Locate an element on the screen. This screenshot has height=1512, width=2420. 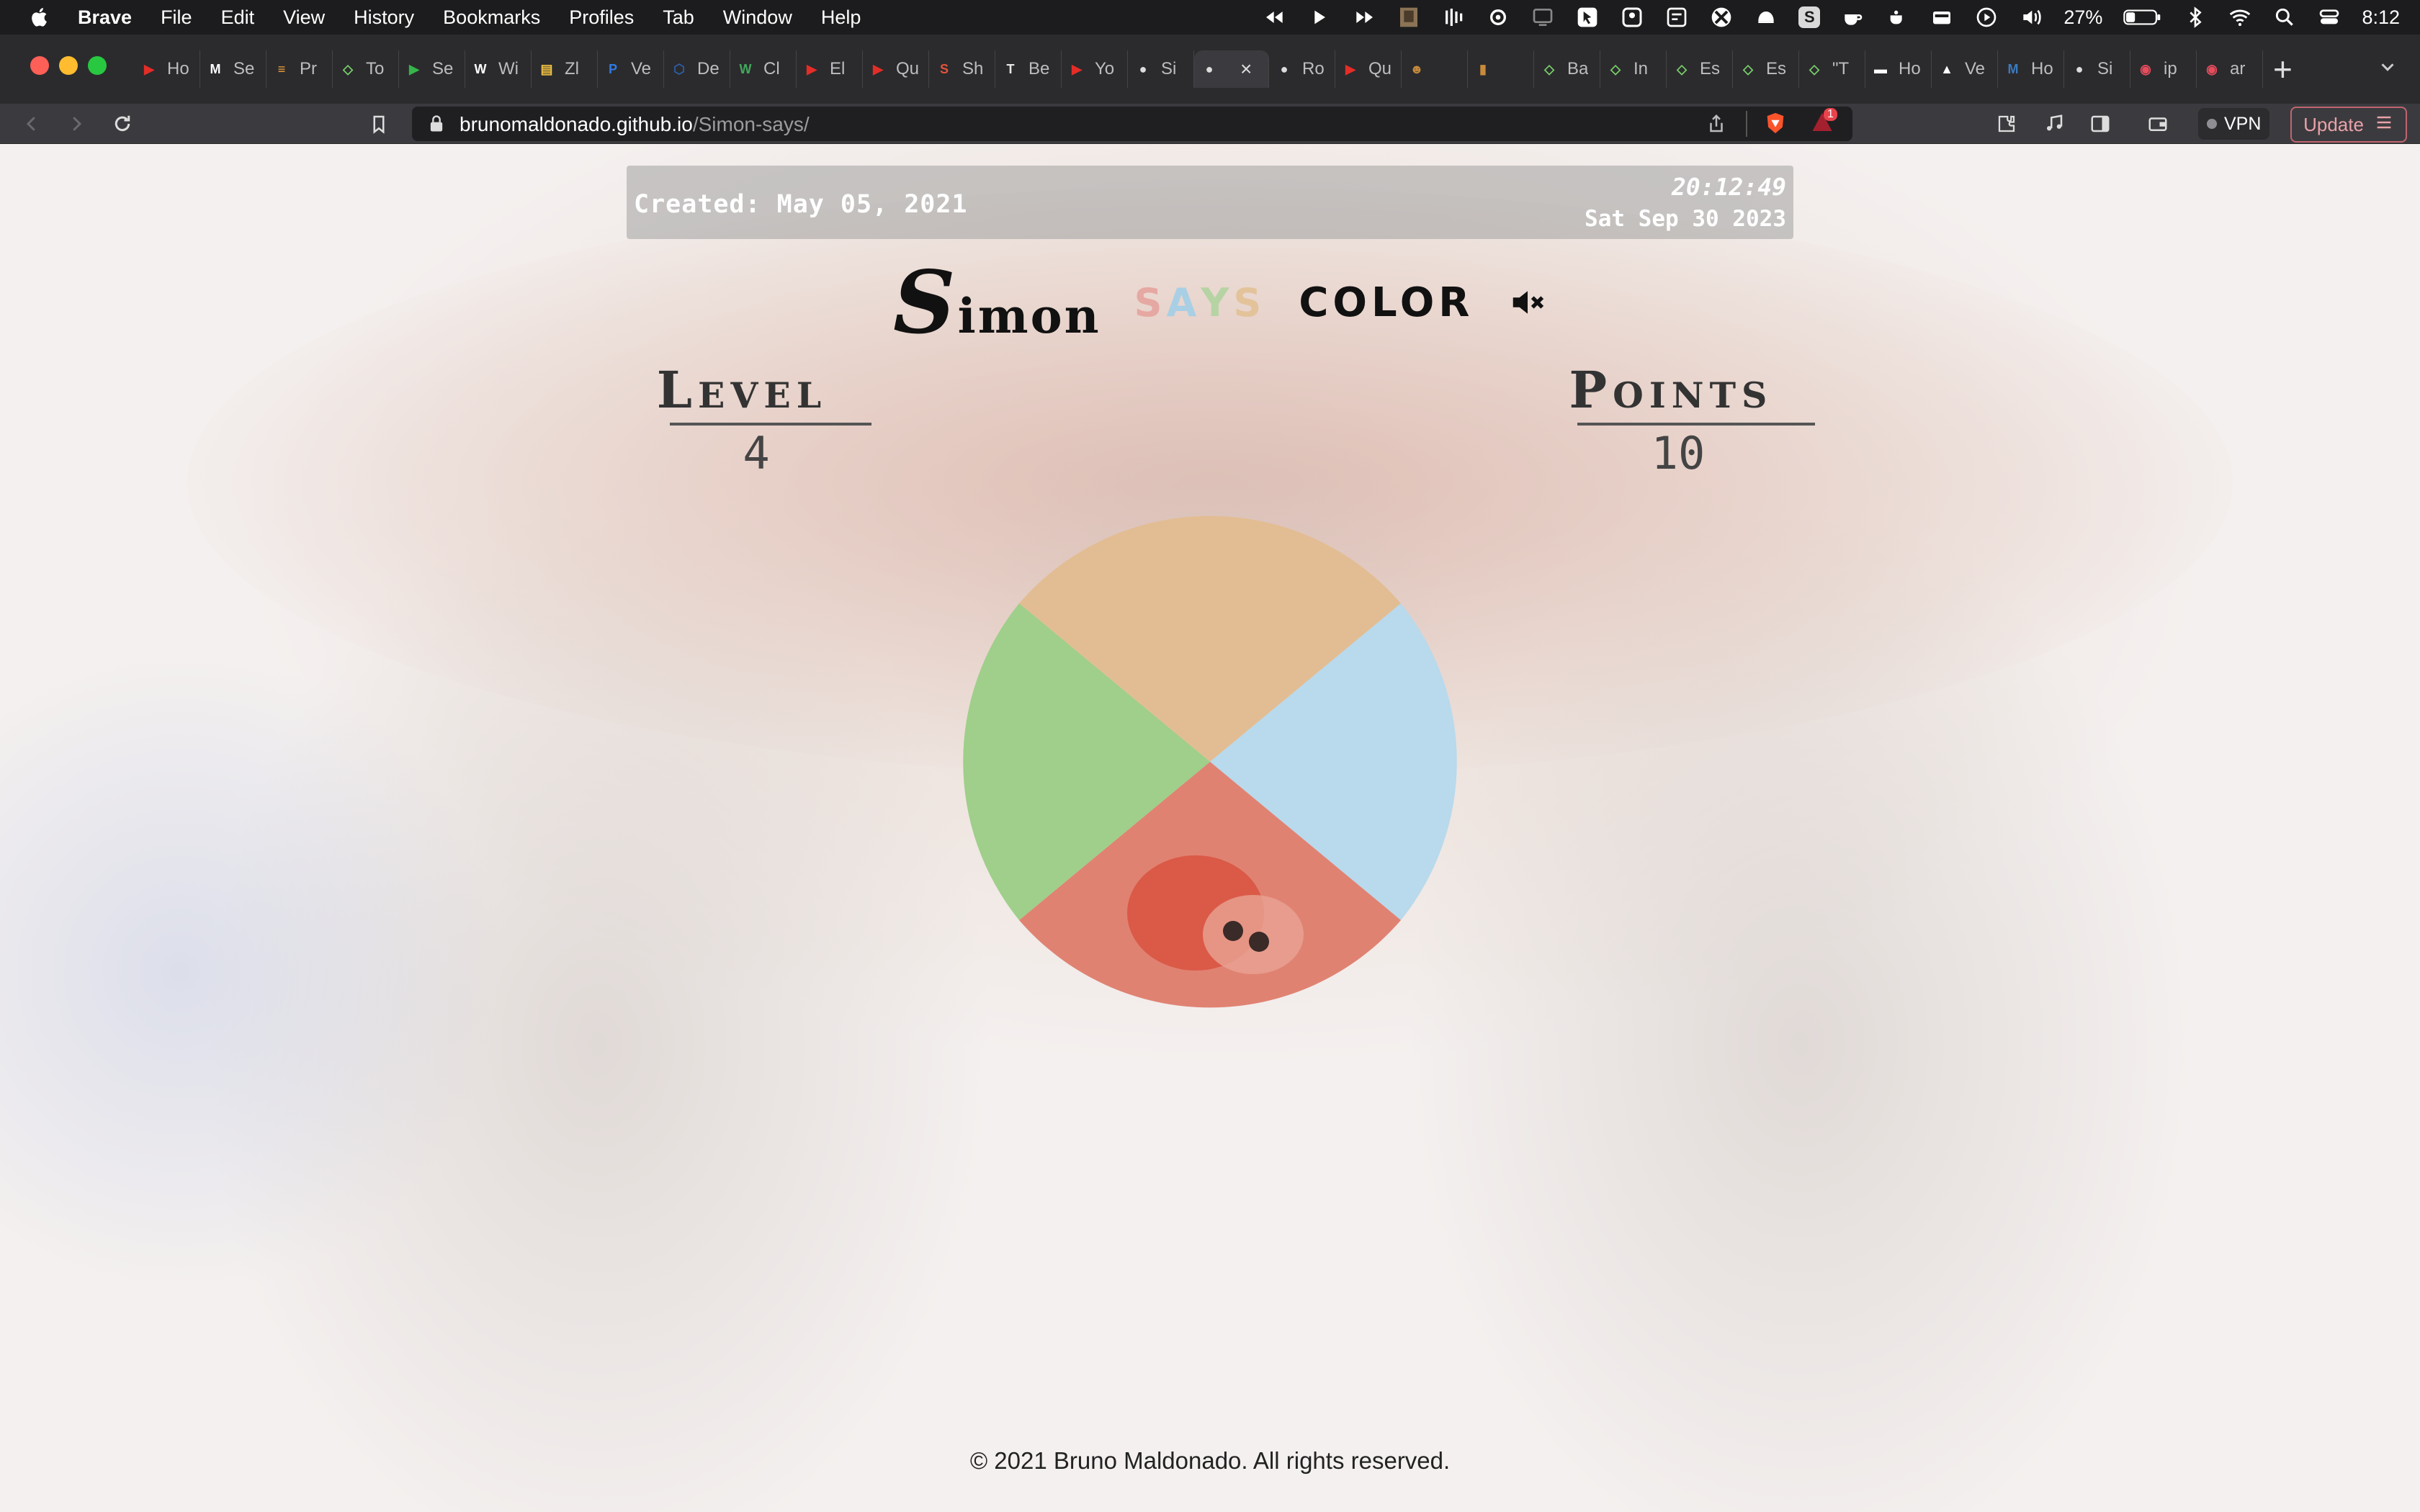
tab-label: Zl is located at coordinates (572, 68).